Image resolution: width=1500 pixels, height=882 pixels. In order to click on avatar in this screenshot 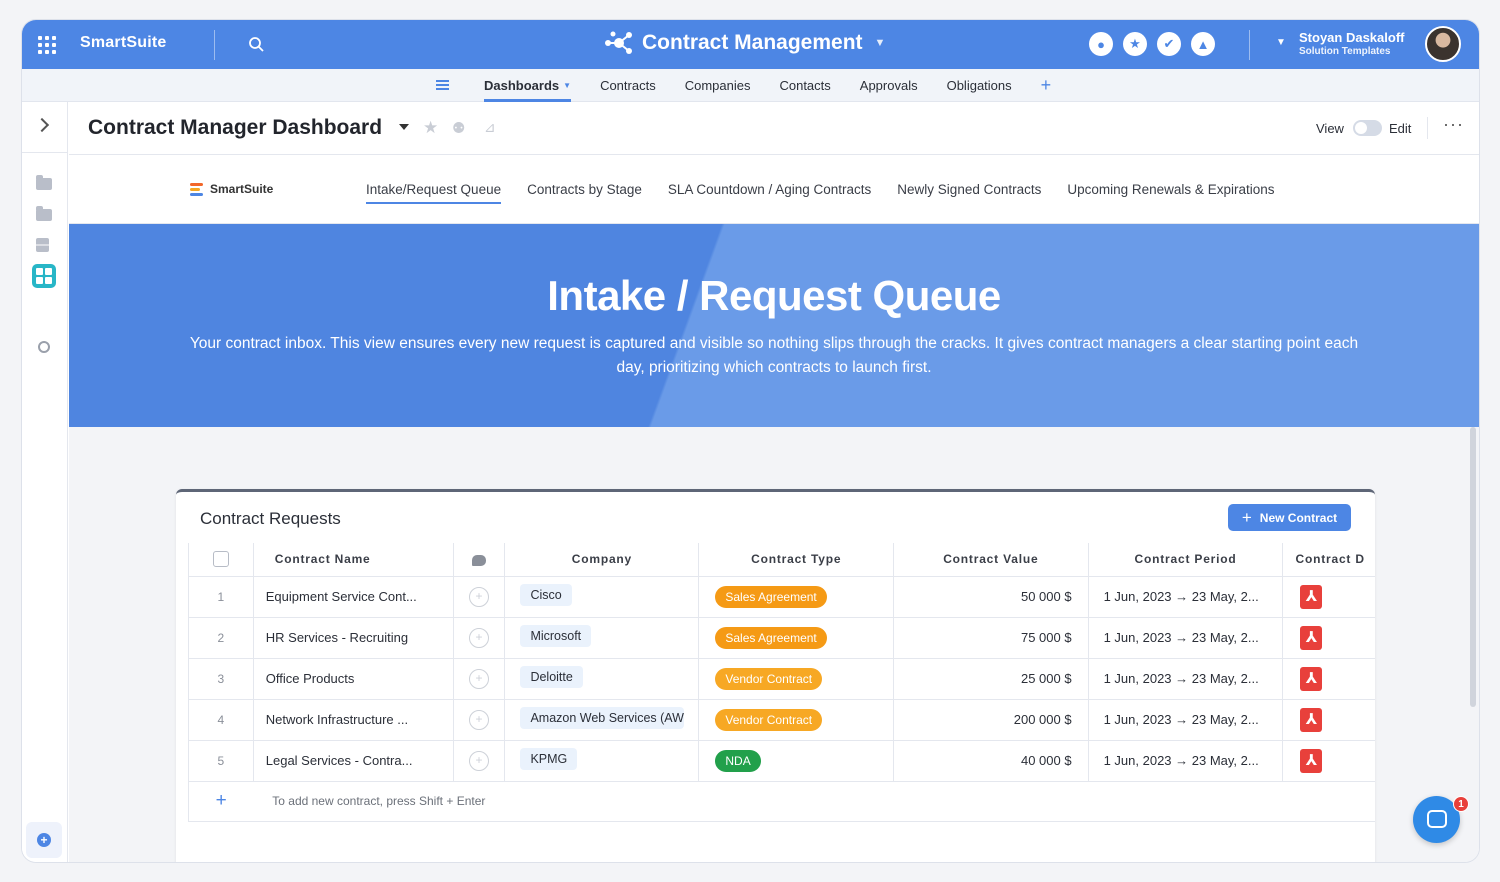, I will do `click(1443, 44)`.